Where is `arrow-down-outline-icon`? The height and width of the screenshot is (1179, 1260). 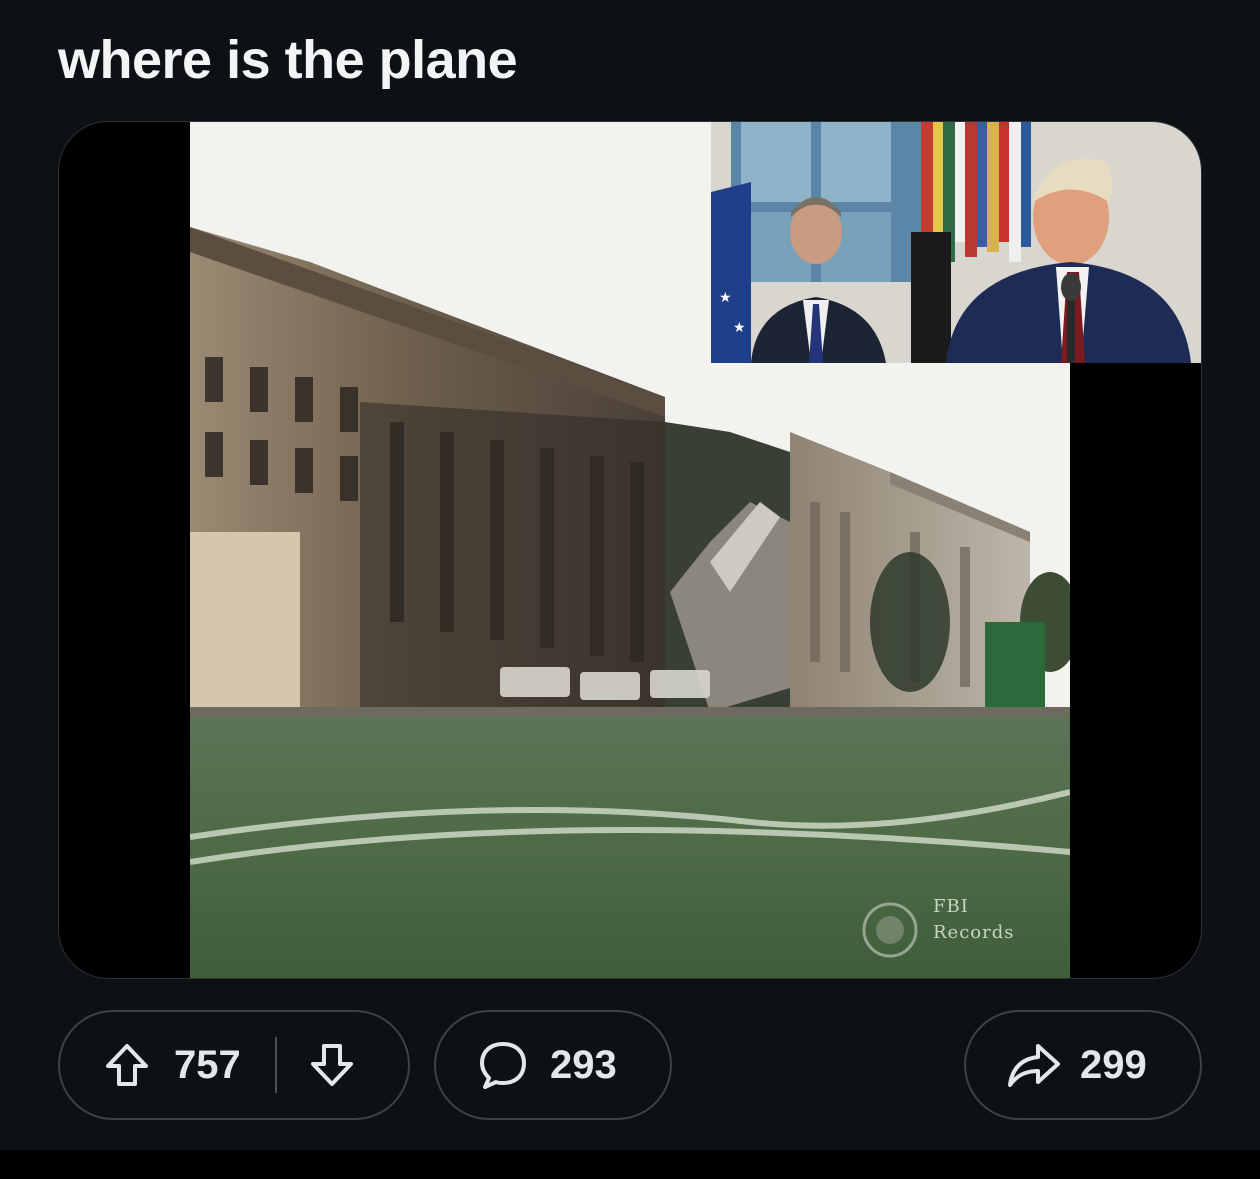 arrow-down-outline-icon is located at coordinates (331, 1065).